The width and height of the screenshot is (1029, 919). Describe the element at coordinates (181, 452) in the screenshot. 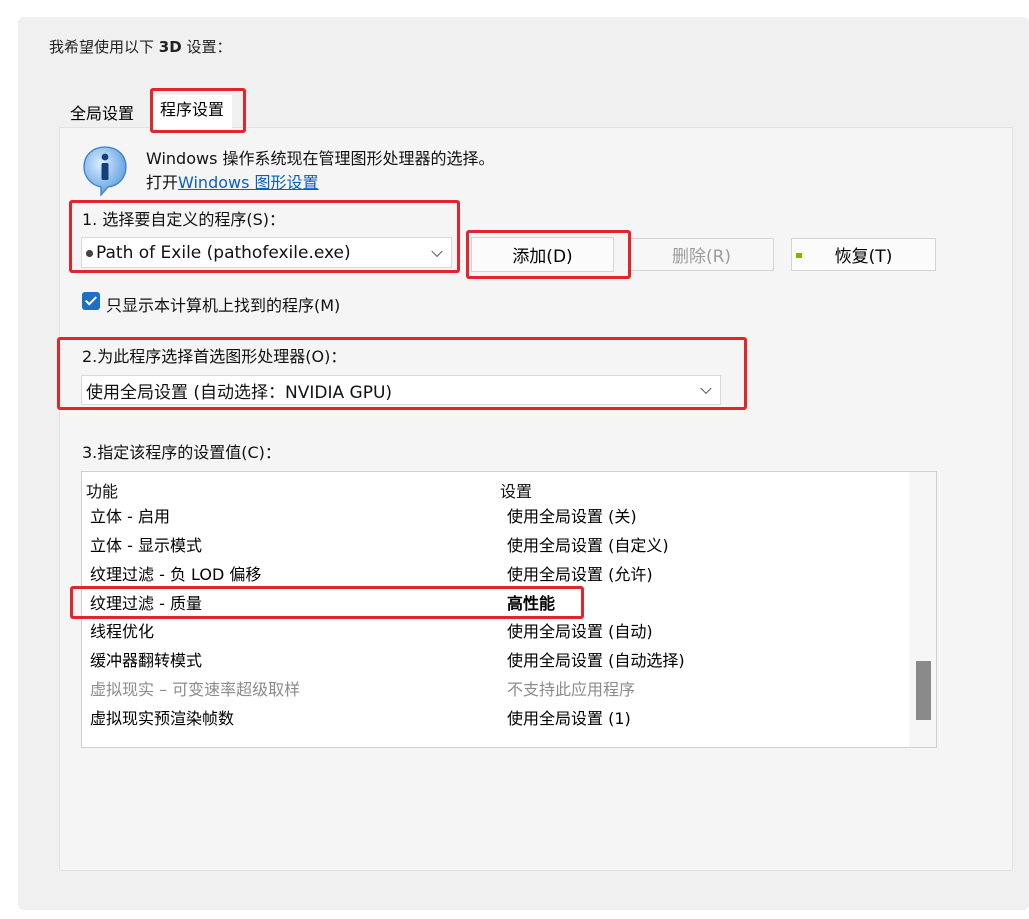

I see `settings-label: 3.指定该程序的设置值(C)：` at that location.